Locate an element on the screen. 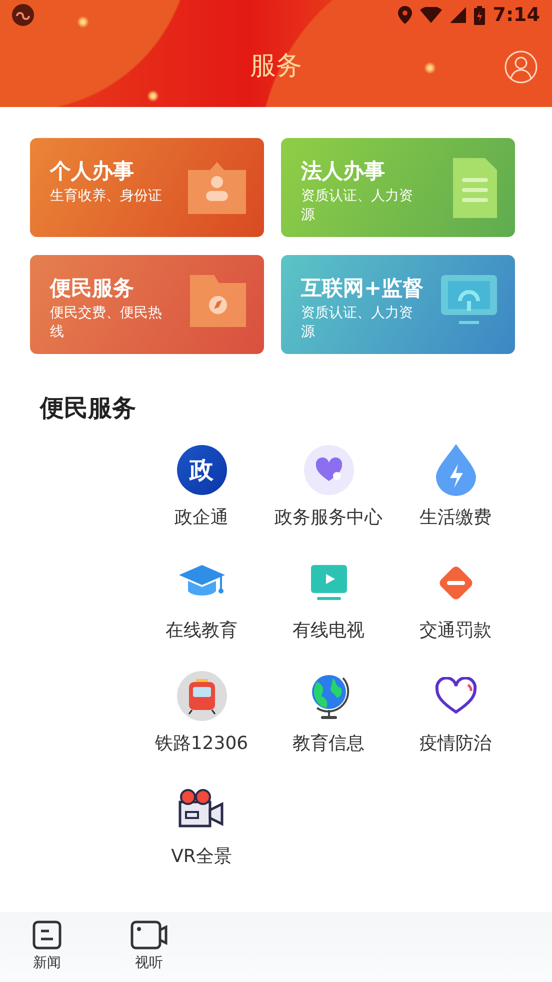 The height and width of the screenshot is (982, 552). movie-camera-icon is located at coordinates (202, 809).